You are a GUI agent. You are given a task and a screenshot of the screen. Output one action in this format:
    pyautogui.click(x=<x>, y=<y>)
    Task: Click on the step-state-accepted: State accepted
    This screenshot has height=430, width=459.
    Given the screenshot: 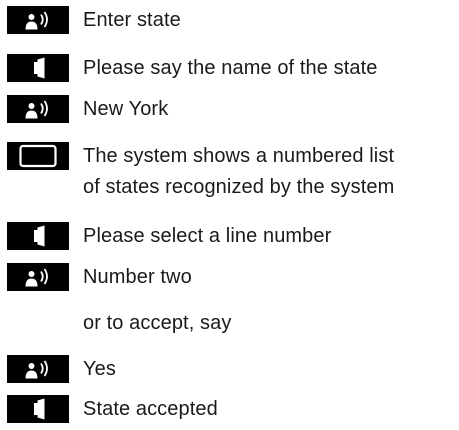 What is the action you would take?
    pyautogui.click(x=229, y=409)
    